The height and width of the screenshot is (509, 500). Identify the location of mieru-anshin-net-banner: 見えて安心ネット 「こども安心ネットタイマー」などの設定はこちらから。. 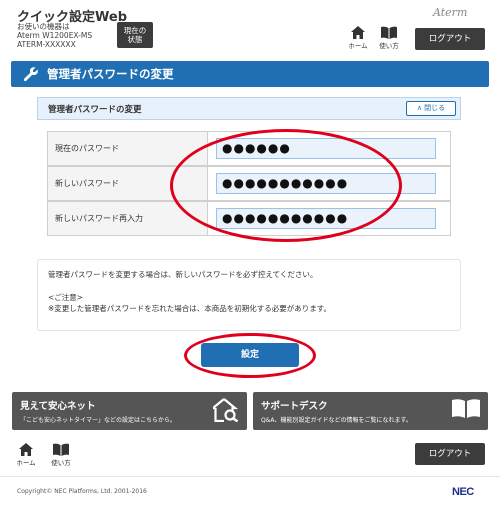
(129, 411).